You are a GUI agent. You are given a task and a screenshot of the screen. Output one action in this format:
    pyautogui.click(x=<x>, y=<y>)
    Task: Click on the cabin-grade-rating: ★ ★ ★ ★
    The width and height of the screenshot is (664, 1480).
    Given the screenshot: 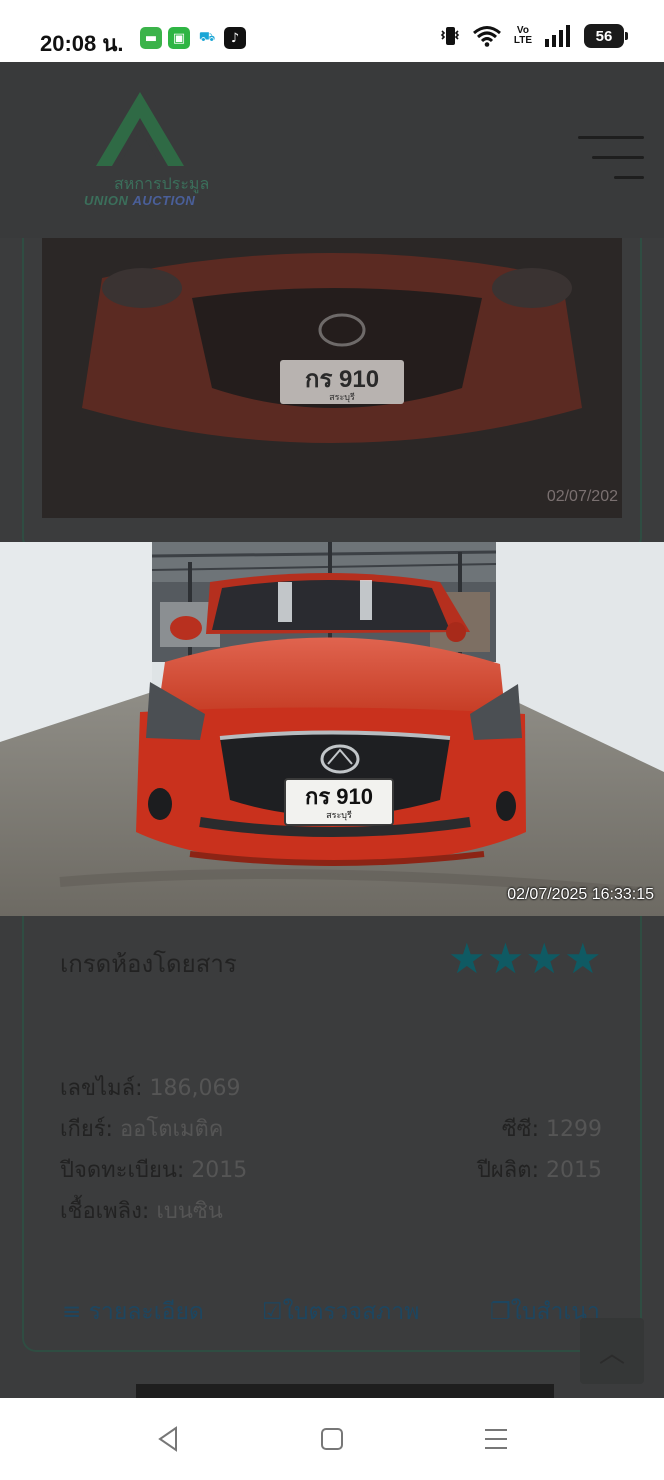 What is the action you would take?
    pyautogui.click(x=525, y=959)
    